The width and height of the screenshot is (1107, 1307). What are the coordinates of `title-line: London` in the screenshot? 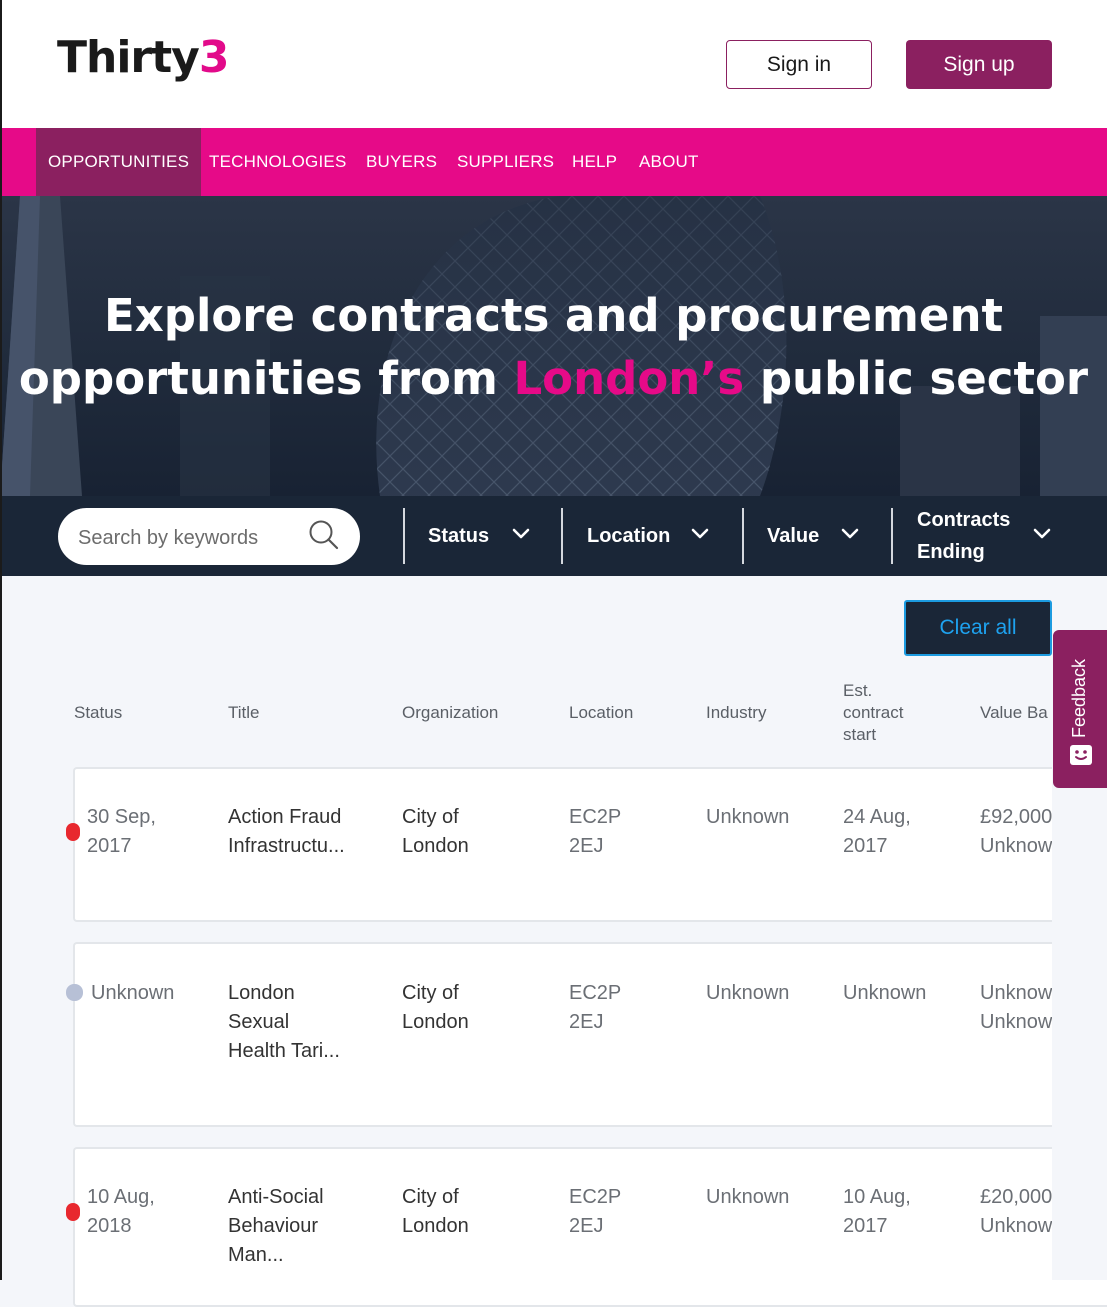 It's located at (261, 993).